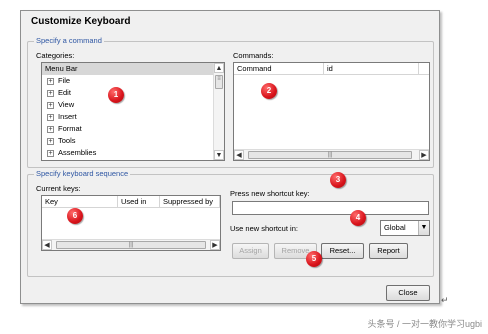  What do you see at coordinates (133, 129) in the screenshot?
I see `category-item: + Format` at bounding box center [133, 129].